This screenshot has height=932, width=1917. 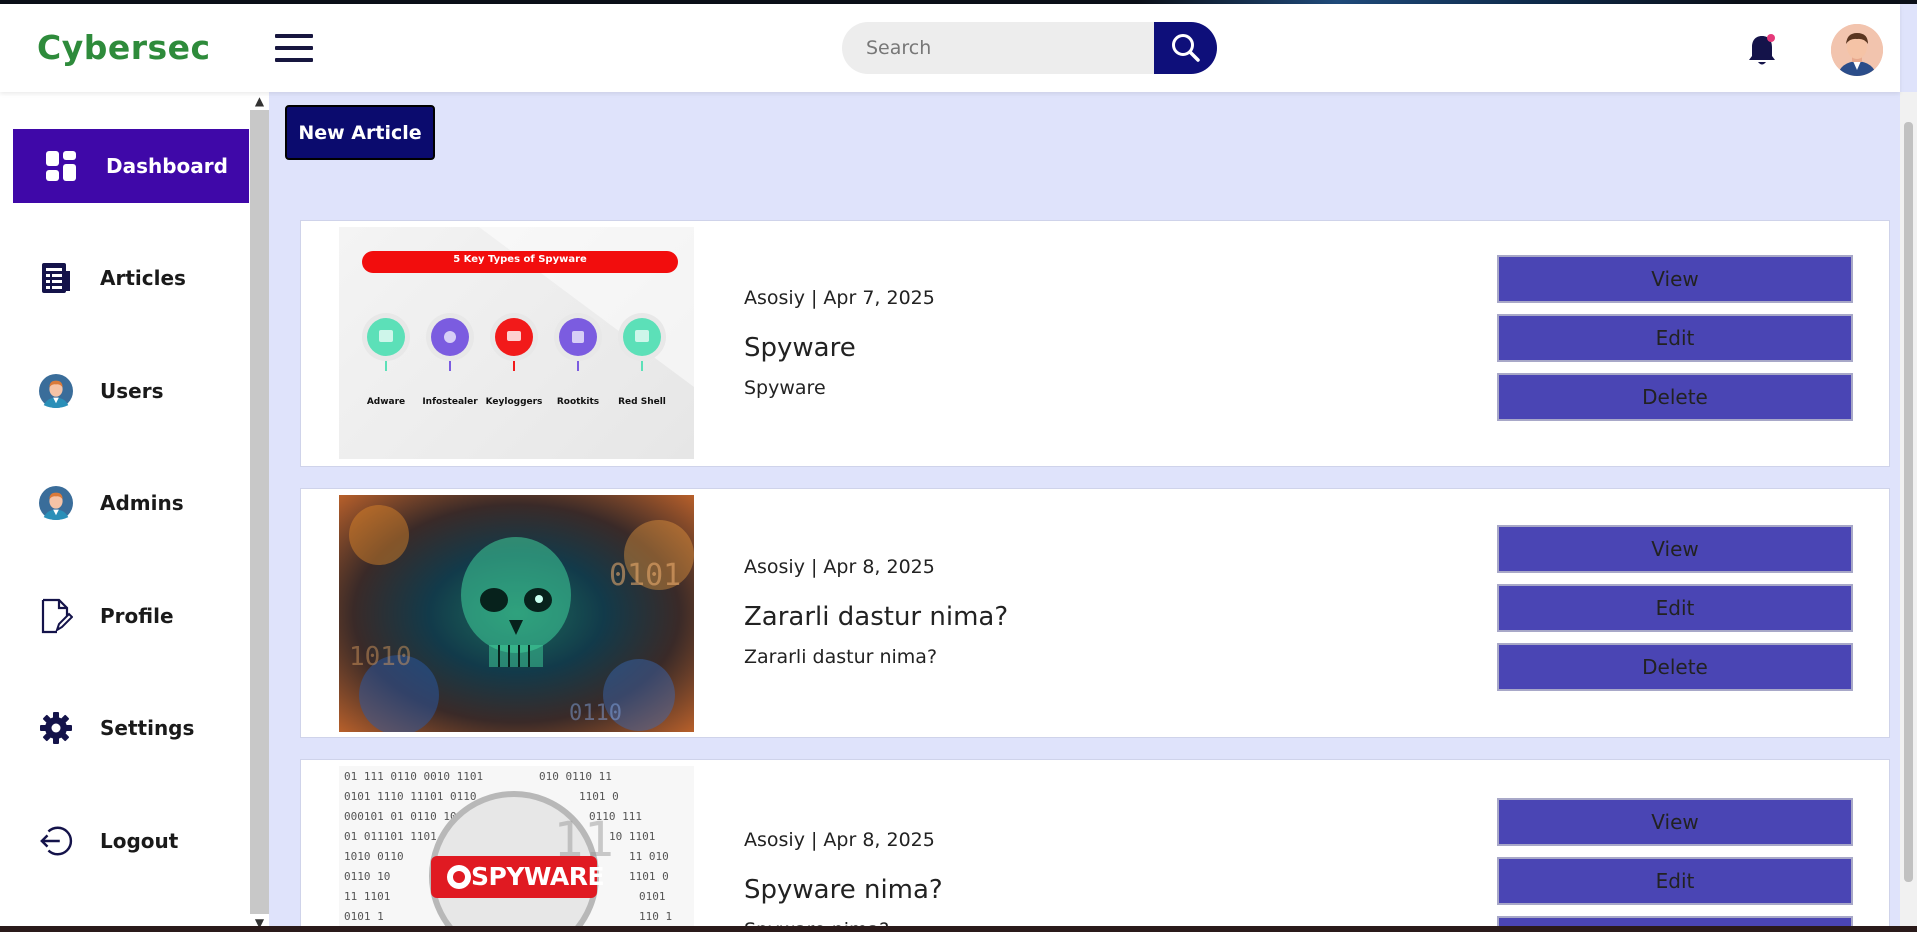 What do you see at coordinates (143, 278) in the screenshot?
I see `sidebar-item-label: Articles` at bounding box center [143, 278].